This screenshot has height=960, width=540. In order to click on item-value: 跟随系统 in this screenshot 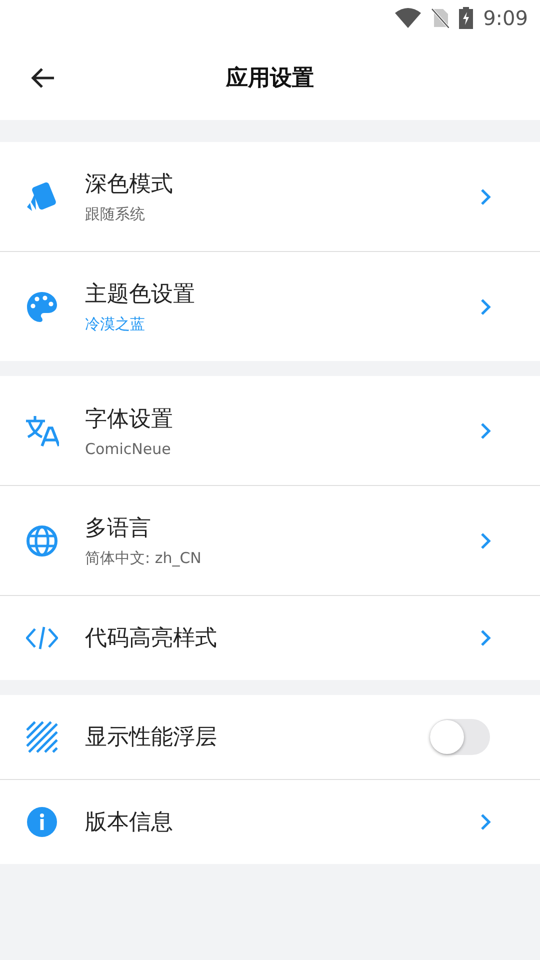, I will do `click(115, 214)`.